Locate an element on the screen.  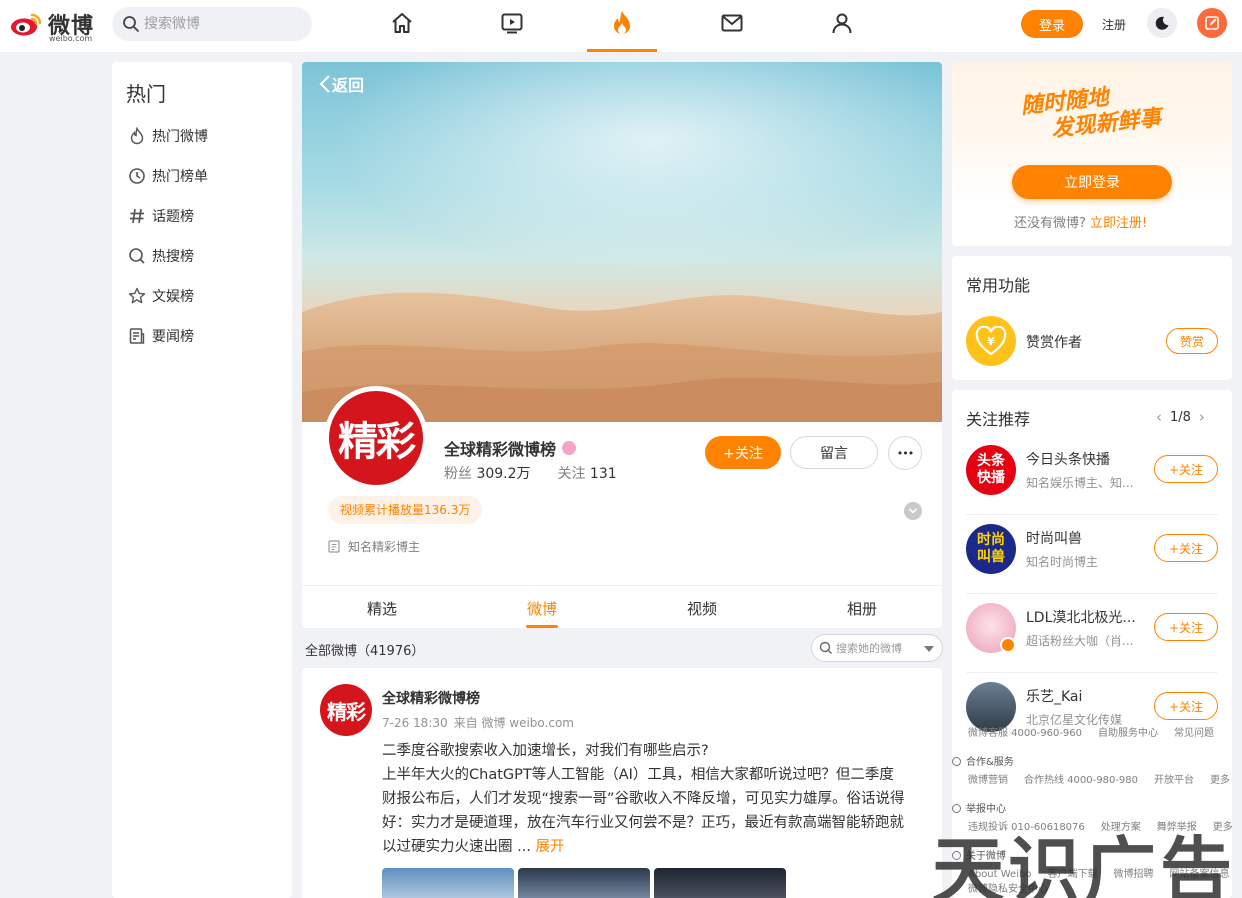
post-meta: 7-26 18:30 来自 微博 weibo.com is located at coordinates (478, 722).